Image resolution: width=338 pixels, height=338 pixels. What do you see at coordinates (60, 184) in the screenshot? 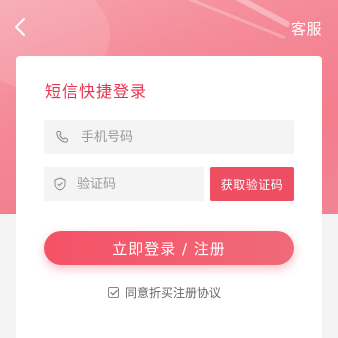
I see `shield-check-icon` at bounding box center [60, 184].